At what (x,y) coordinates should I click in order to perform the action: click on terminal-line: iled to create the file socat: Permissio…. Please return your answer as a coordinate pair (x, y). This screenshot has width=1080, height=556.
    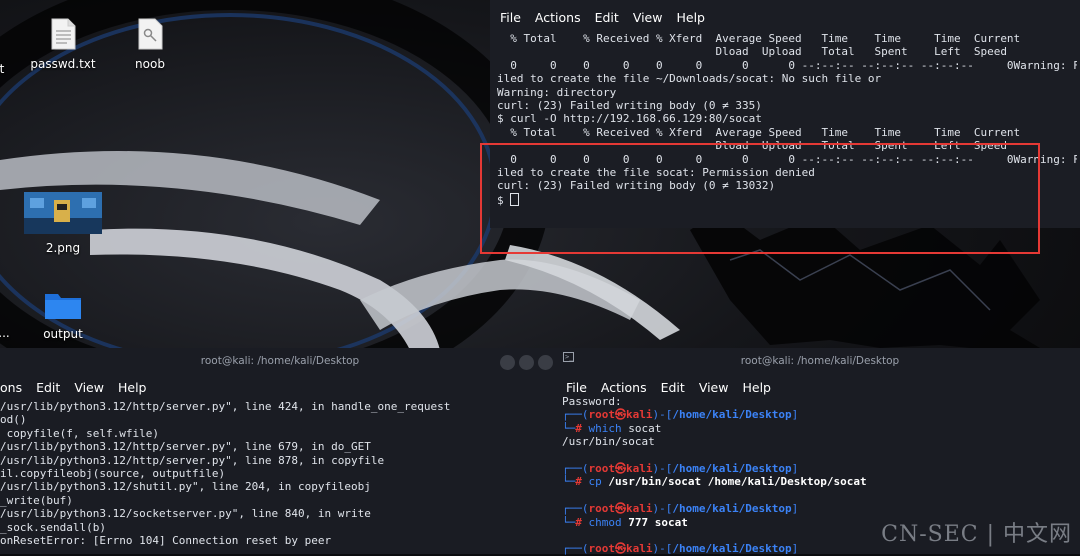
    Looking at the image, I should click on (656, 173).